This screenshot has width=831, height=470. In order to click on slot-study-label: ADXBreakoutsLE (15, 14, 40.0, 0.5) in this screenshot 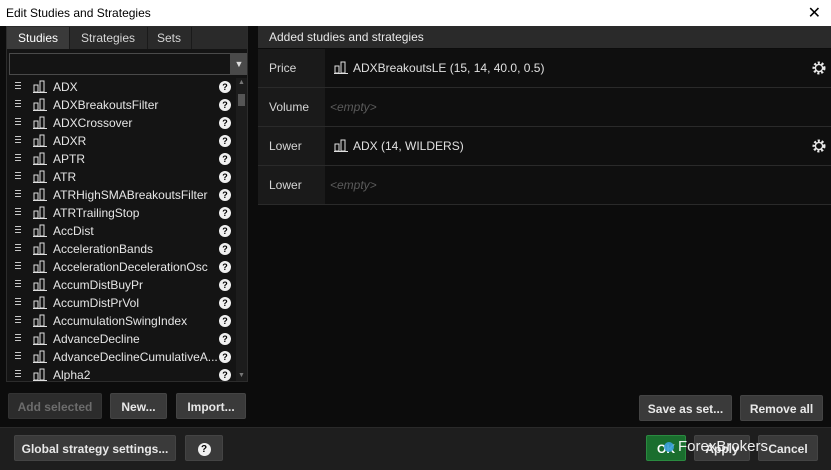, I will do `click(449, 68)`.